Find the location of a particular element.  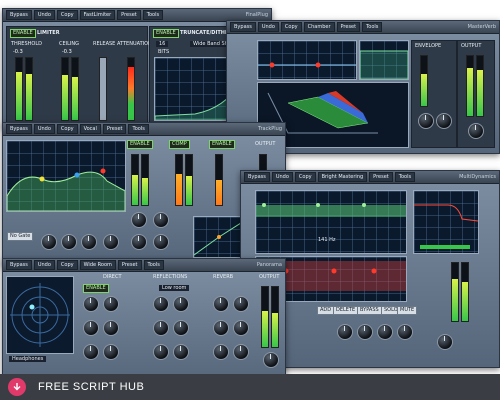

crossover-display is located at coordinates (446, 222).